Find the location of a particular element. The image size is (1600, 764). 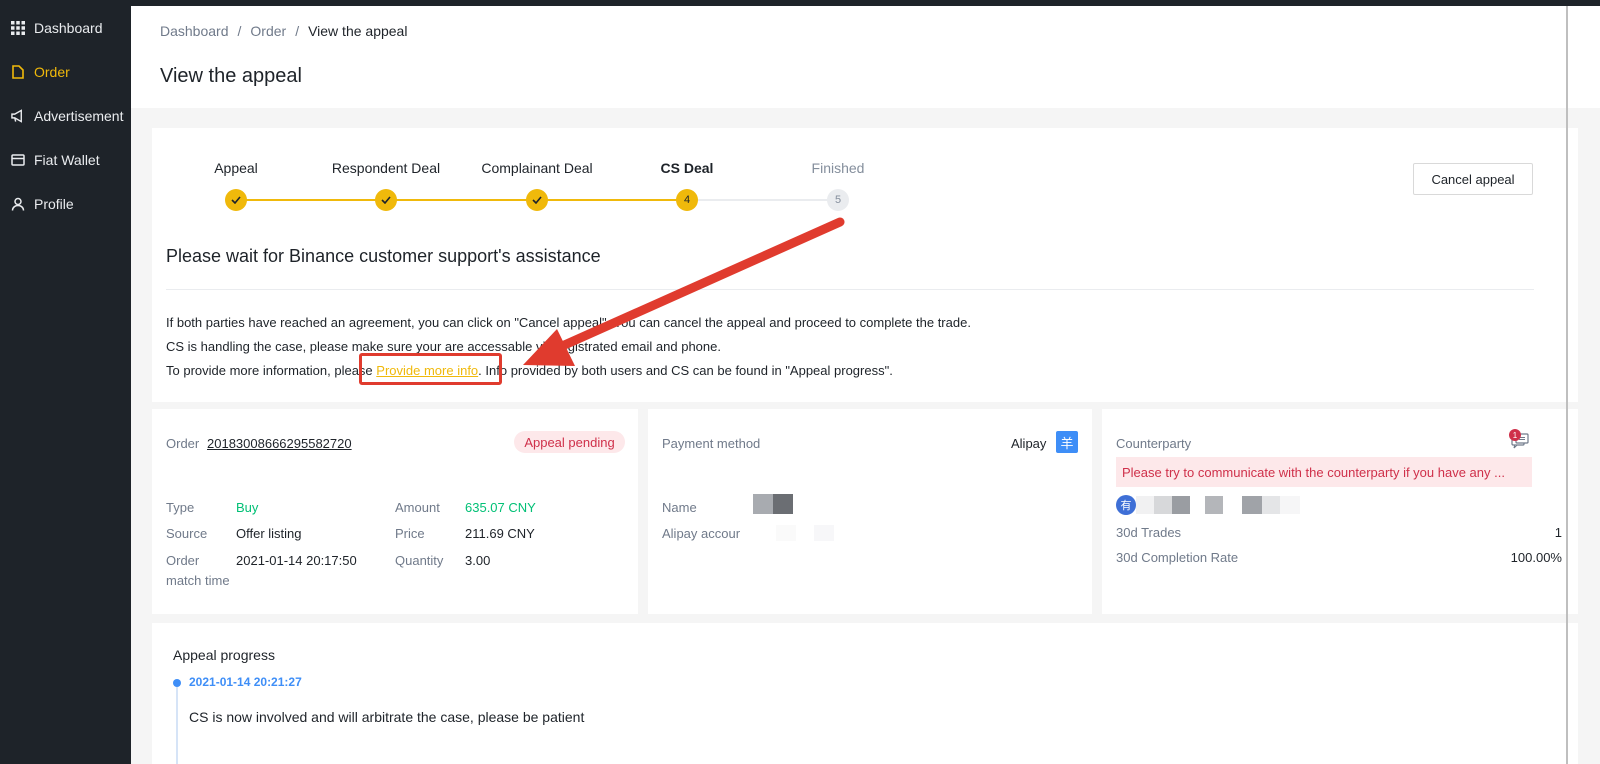

sidebar-item-dashboard: Dashboard is located at coordinates (65, 28).